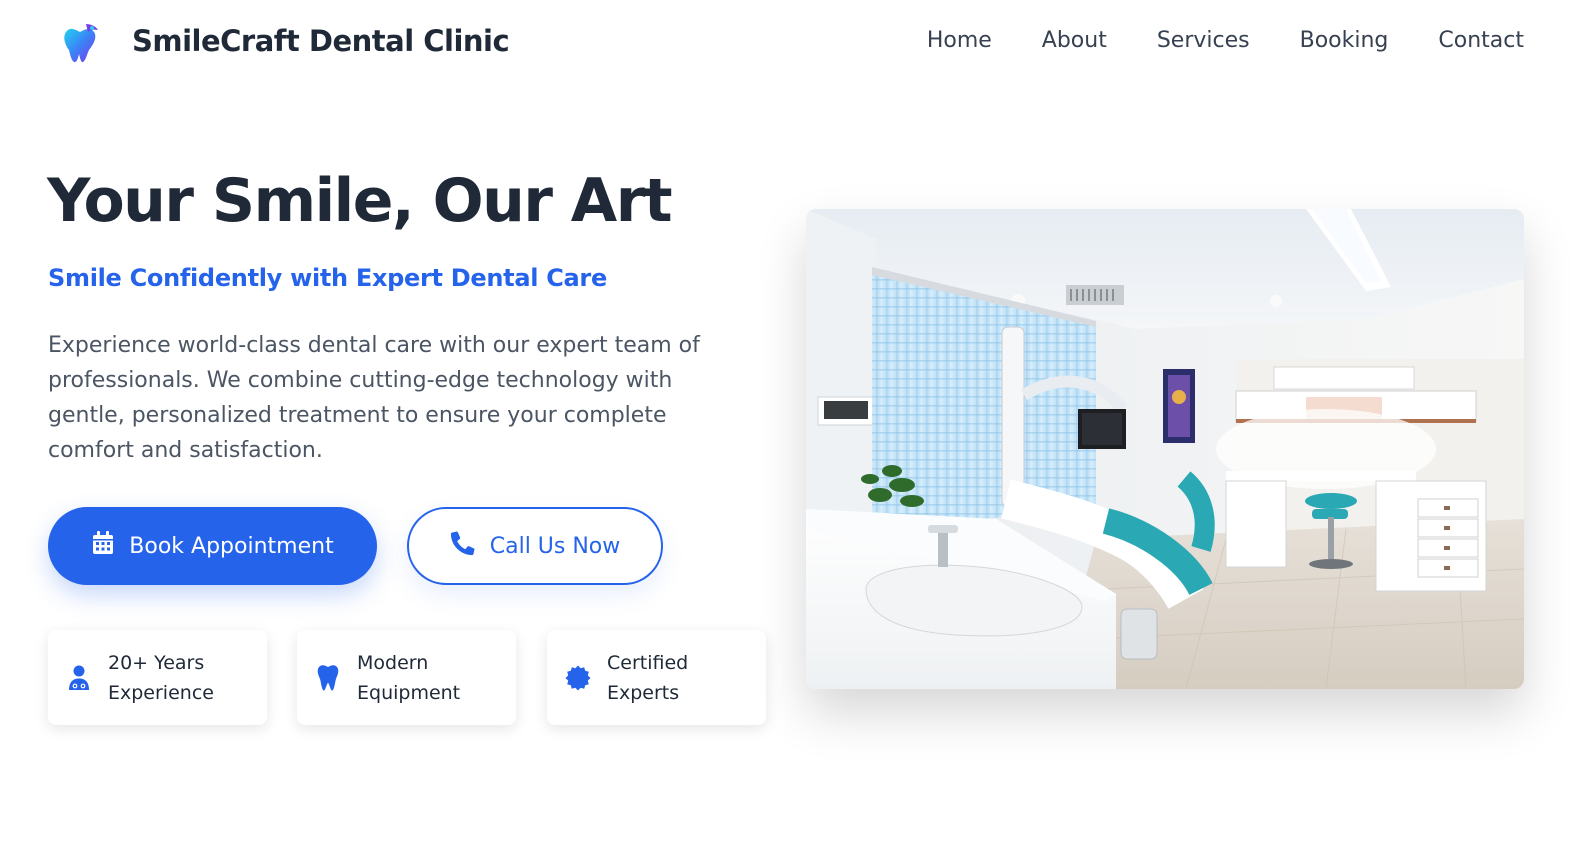 The height and width of the screenshot is (842, 1572). What do you see at coordinates (79, 678) in the screenshot?
I see `user-doctor-icon` at bounding box center [79, 678].